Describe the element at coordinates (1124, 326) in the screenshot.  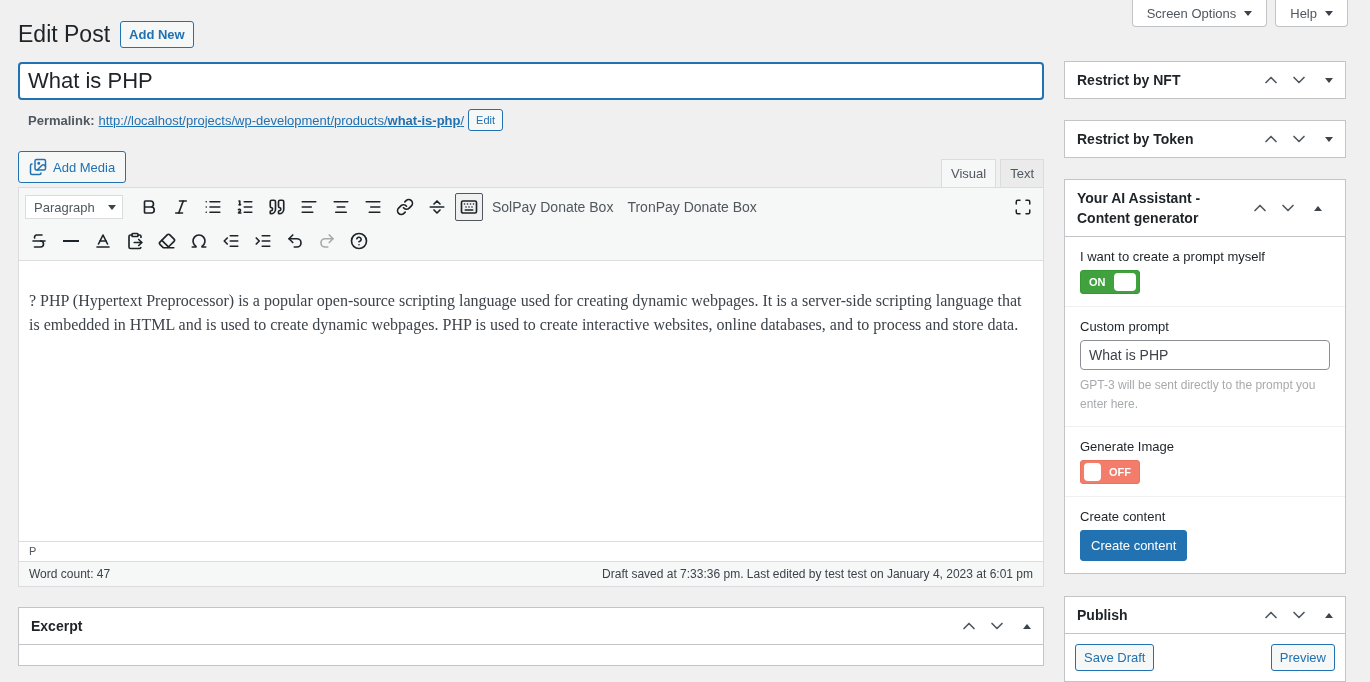
I see `field-label: Custom prompt` at that location.